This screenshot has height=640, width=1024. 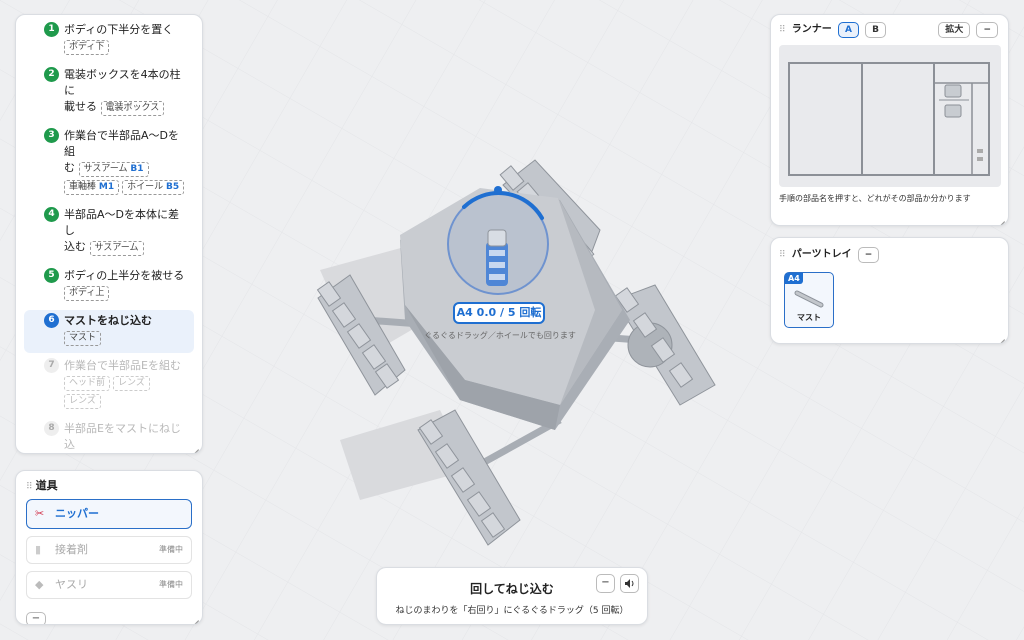 I want to click on step-item-4: 4 半部品A〜Dを本体に差し込む サスアーム, so click(x=109, y=233).